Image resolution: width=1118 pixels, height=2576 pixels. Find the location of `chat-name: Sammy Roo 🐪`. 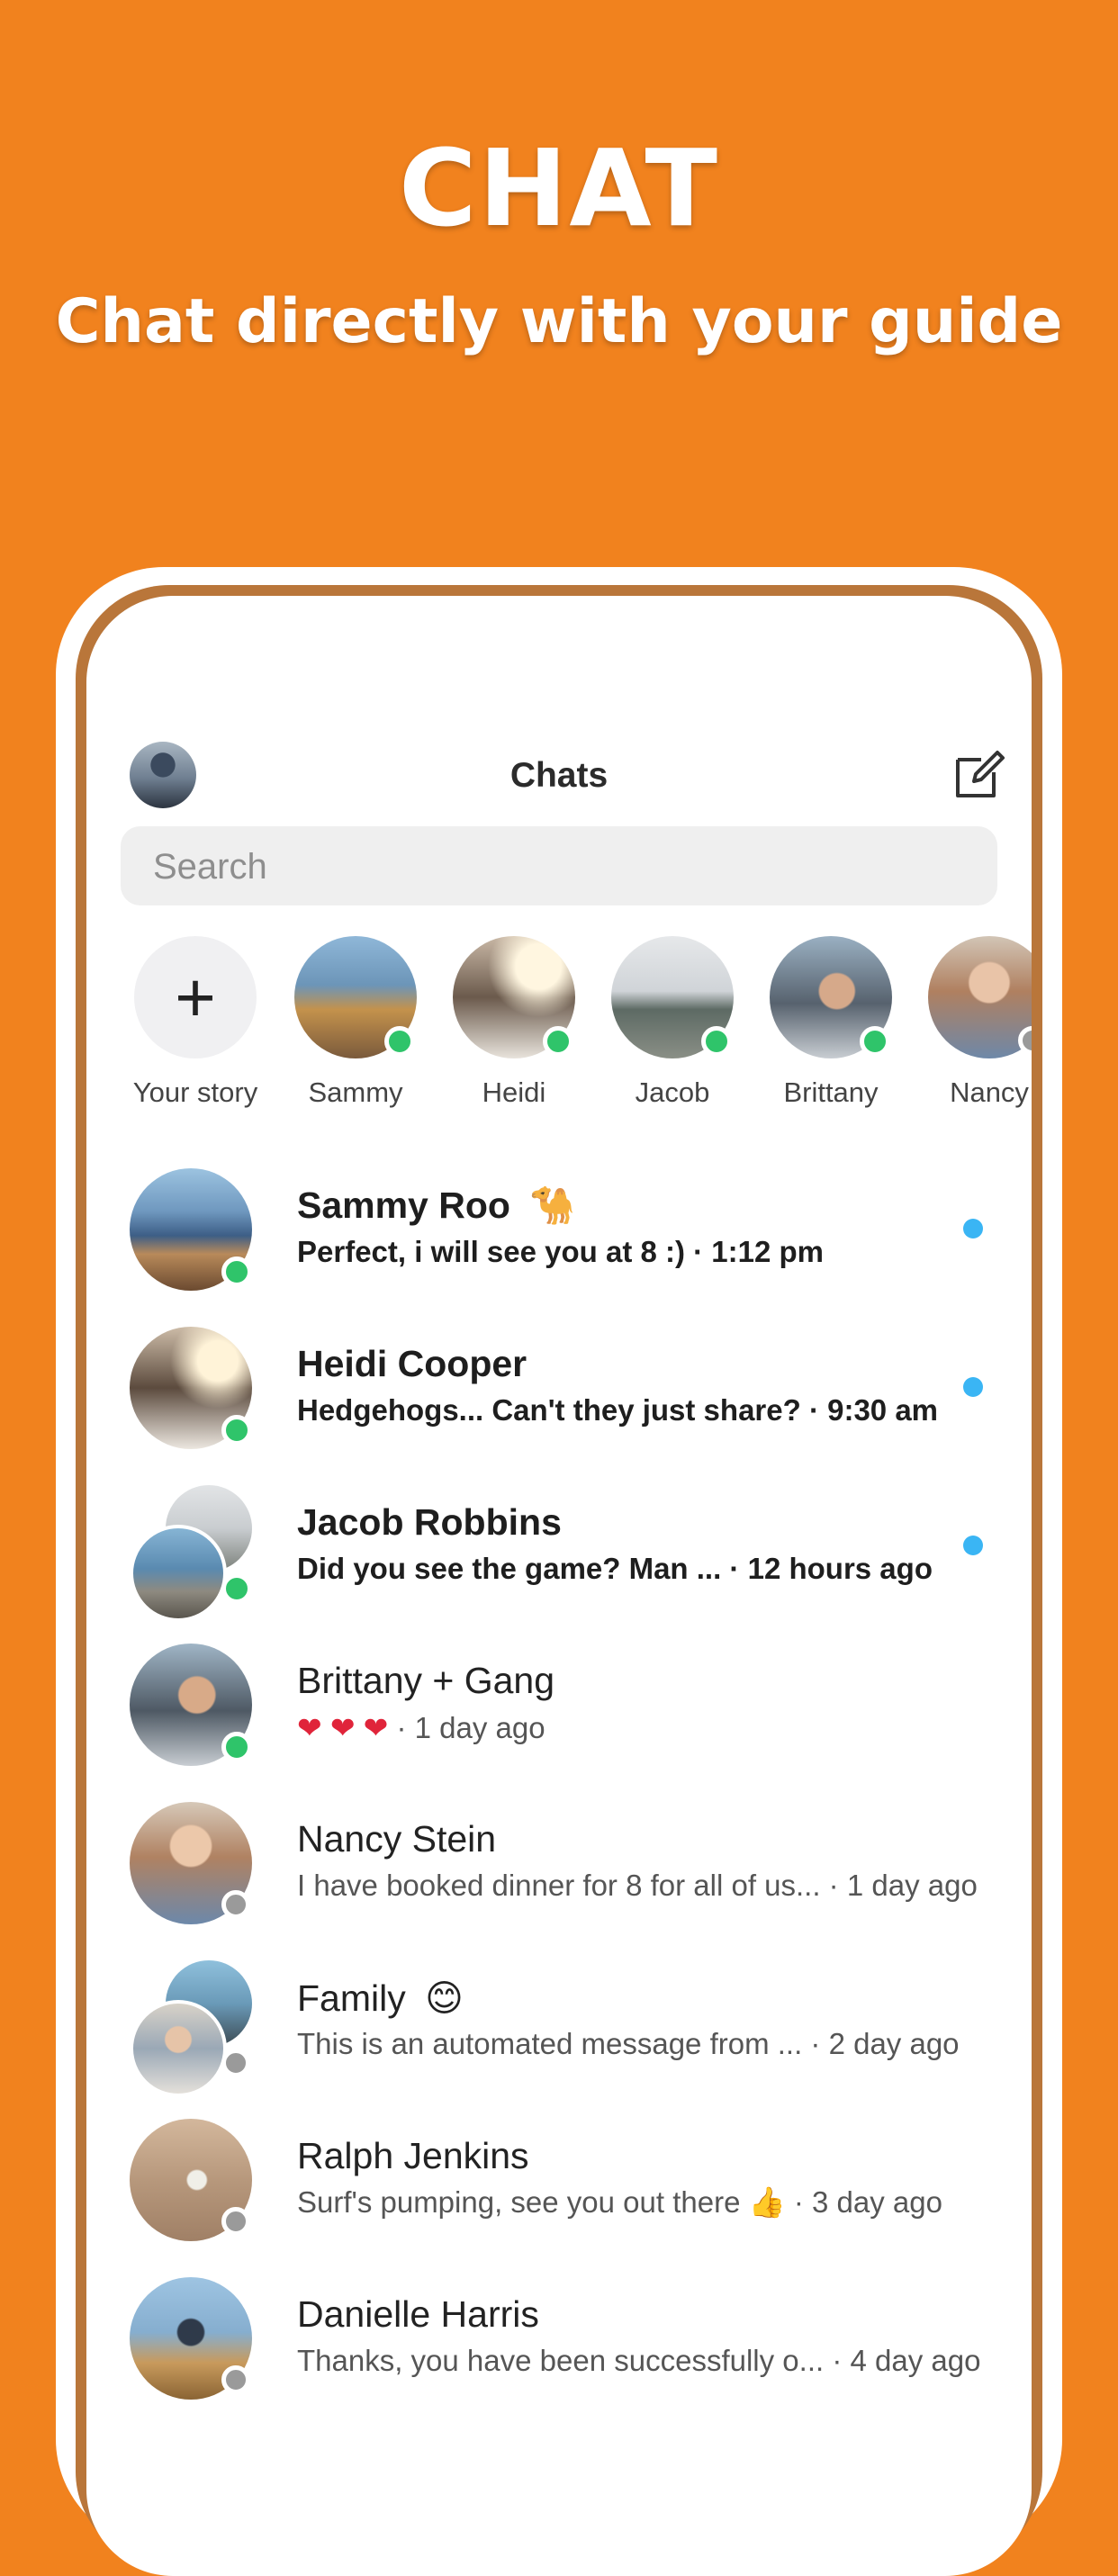

chat-name: Sammy Roo 🐪 is located at coordinates (436, 1206).